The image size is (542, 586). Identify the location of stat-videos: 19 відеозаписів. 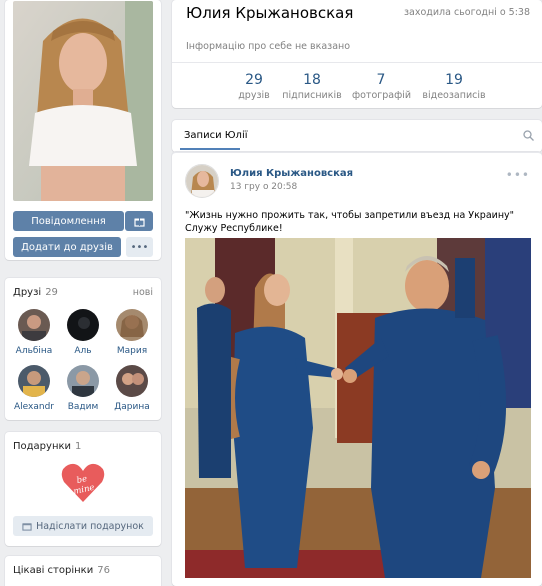
(454, 86).